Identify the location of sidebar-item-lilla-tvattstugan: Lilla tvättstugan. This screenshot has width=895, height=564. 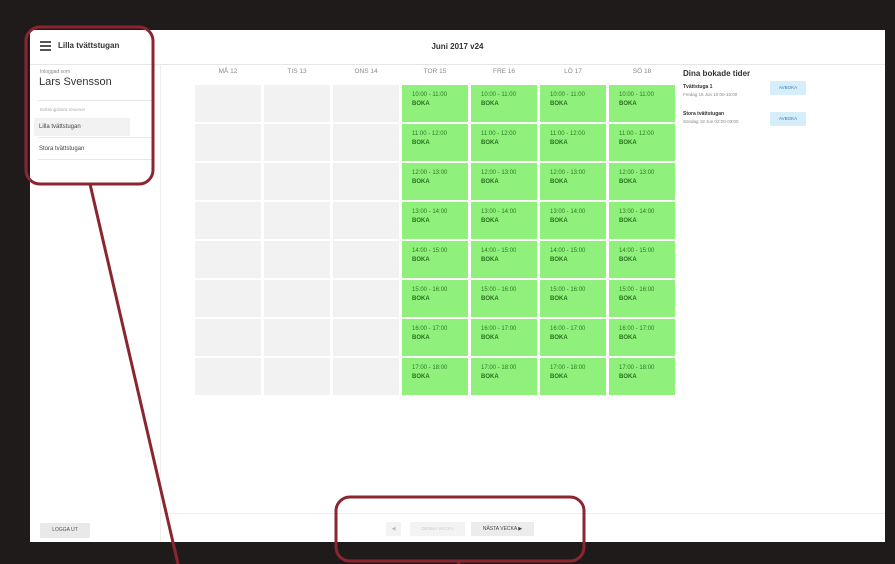
(82, 127).